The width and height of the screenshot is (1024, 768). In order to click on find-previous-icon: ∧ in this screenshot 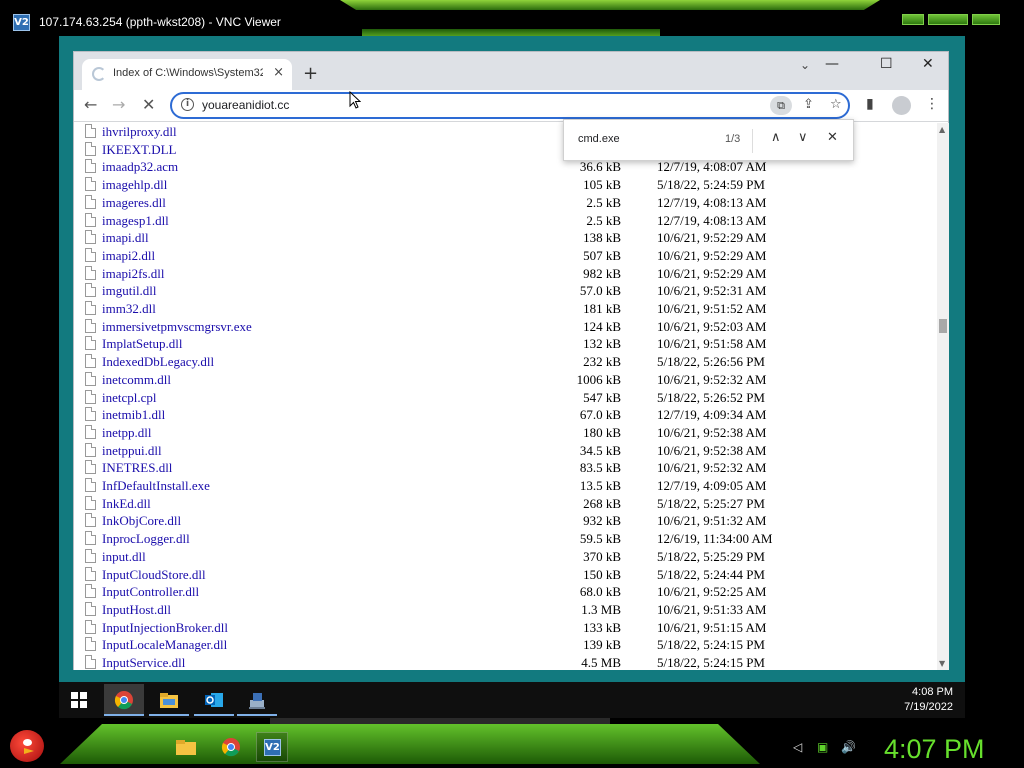, I will do `click(776, 137)`.